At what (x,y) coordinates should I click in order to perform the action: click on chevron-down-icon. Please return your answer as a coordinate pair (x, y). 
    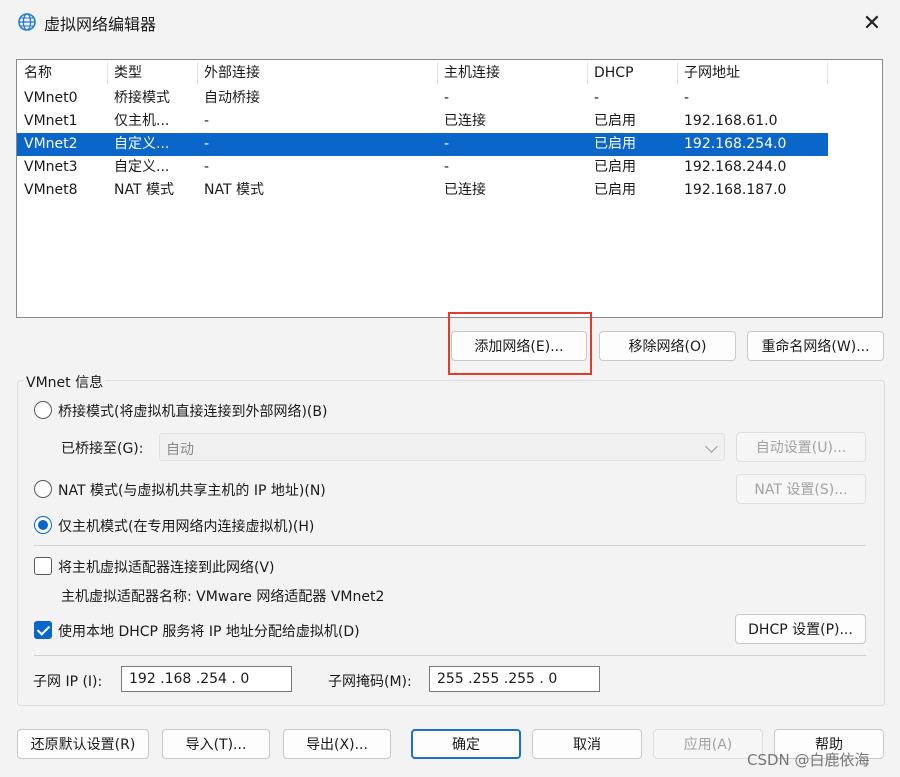
    Looking at the image, I should click on (711, 446).